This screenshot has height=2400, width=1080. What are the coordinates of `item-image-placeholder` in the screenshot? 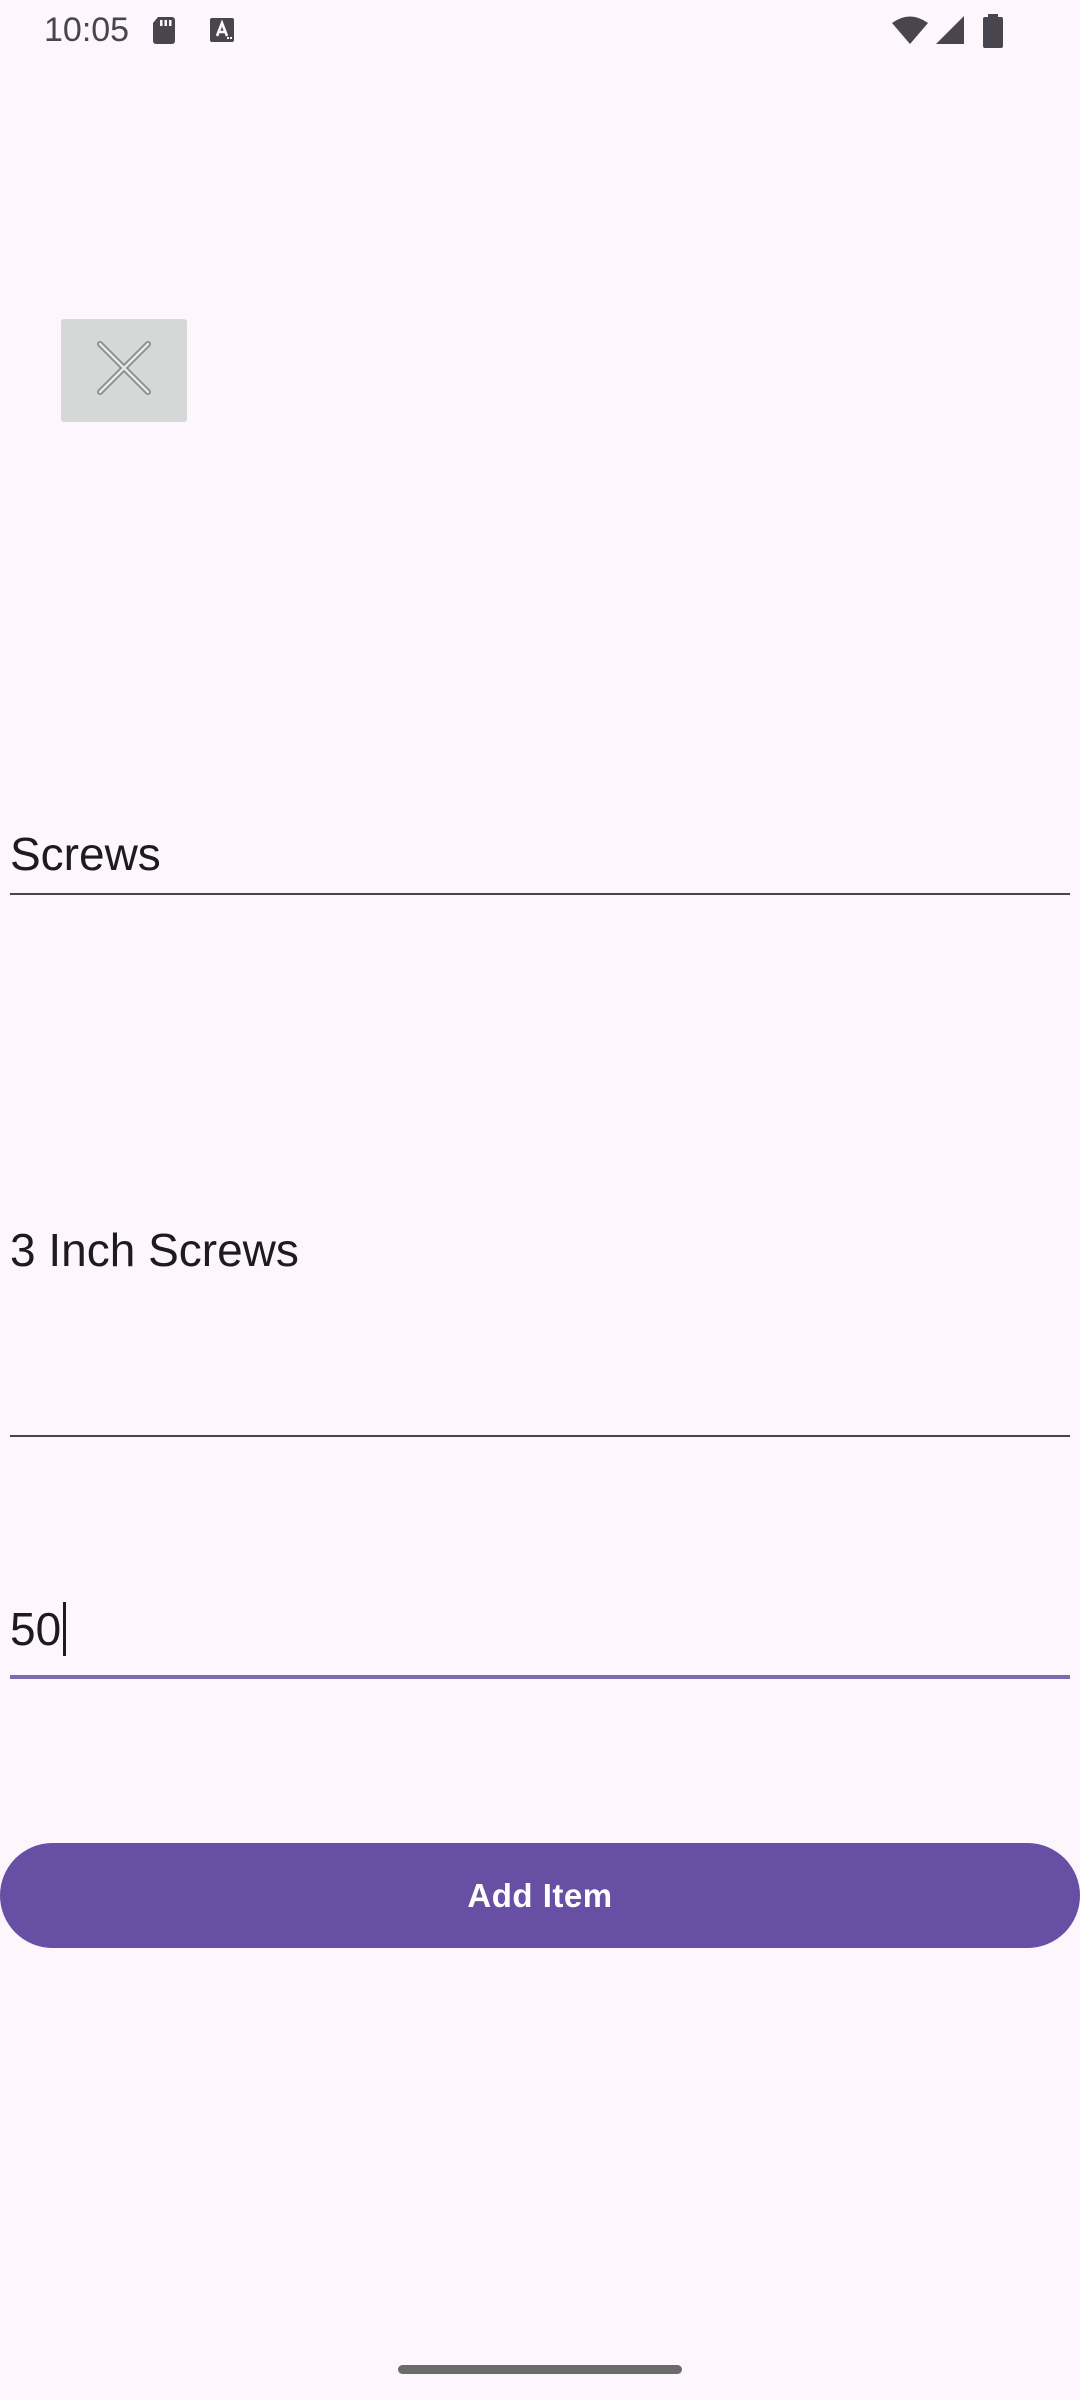 It's located at (124, 370).